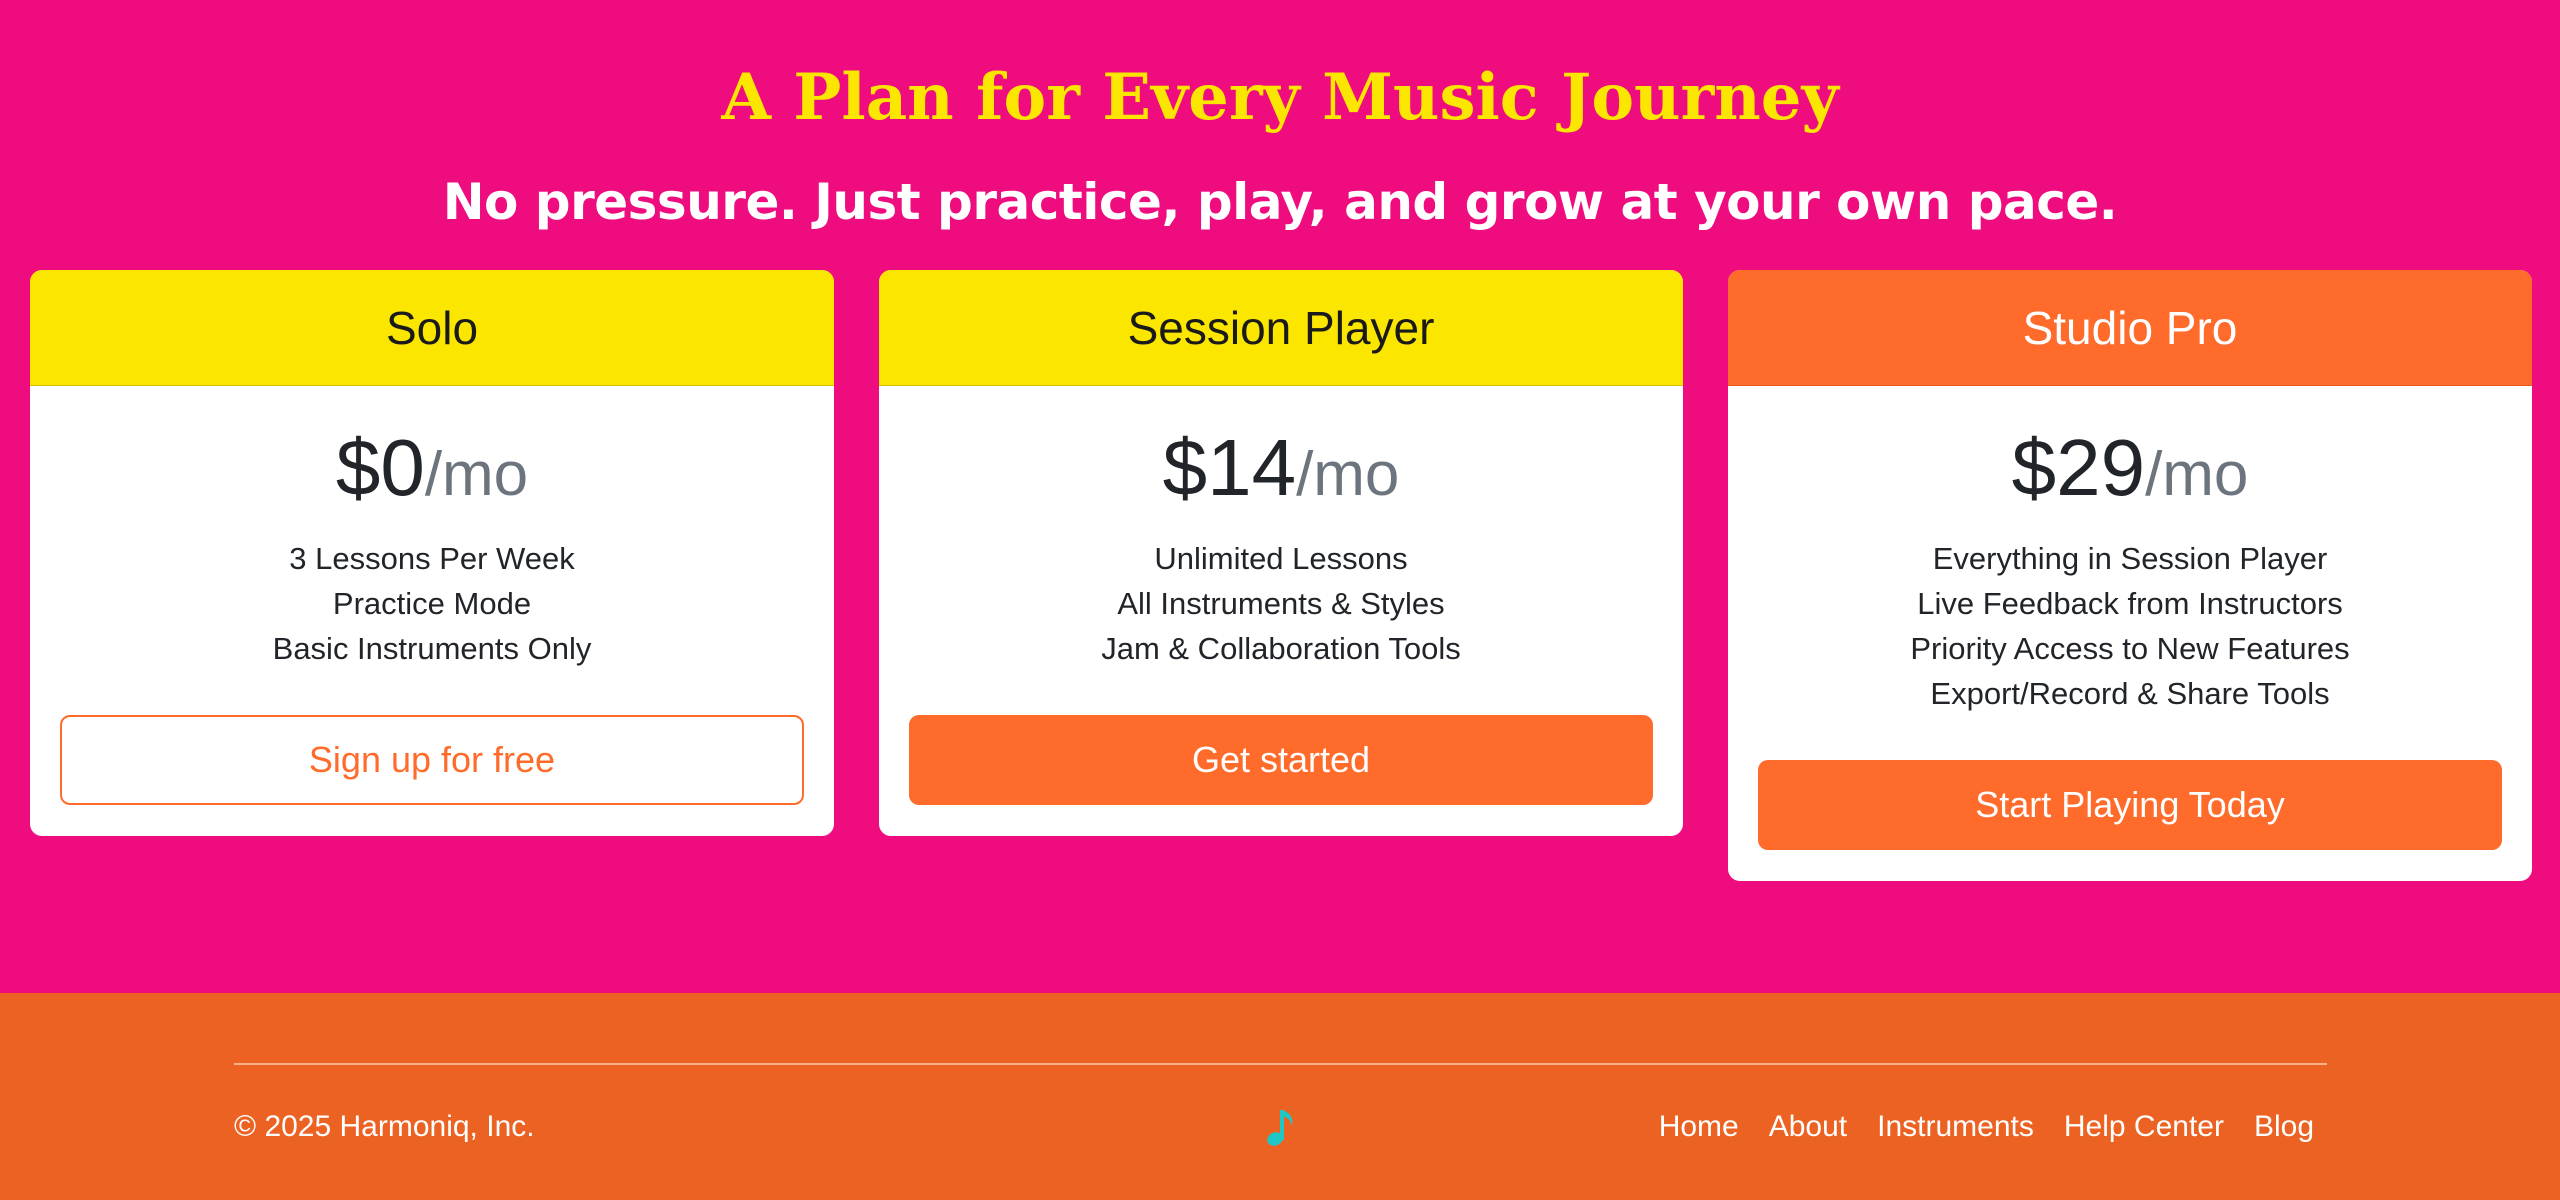 Image resolution: width=2560 pixels, height=1200 pixels. What do you see at coordinates (1699, 1127) in the screenshot?
I see `footer-link-home: Home` at bounding box center [1699, 1127].